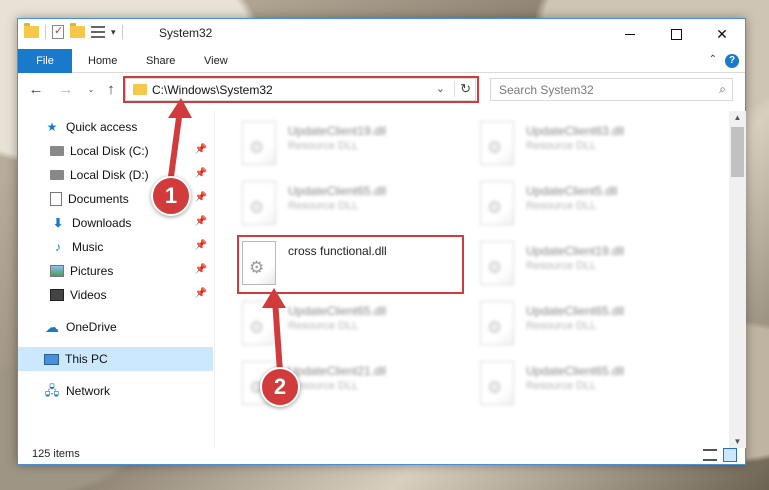 The width and height of the screenshot is (769, 490). Describe the element at coordinates (572, 191) in the screenshot. I see `file-name: UpdateClient5.dll` at that location.